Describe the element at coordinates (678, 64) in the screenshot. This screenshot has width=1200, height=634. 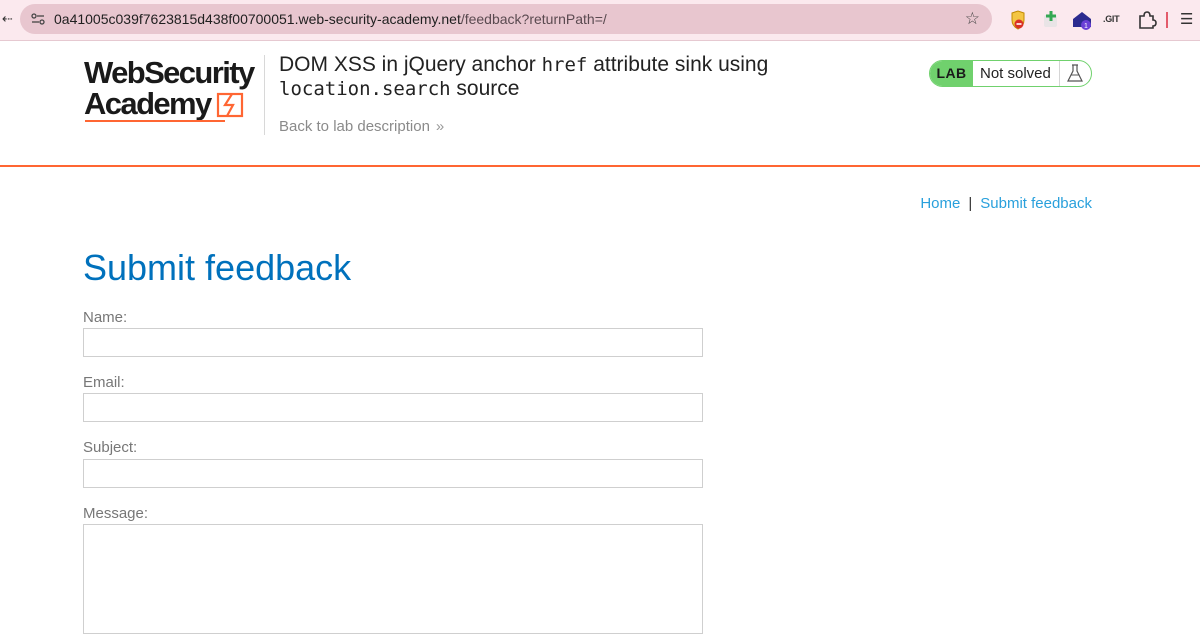
I see `lab-title-text-2: attribute sink using` at that location.